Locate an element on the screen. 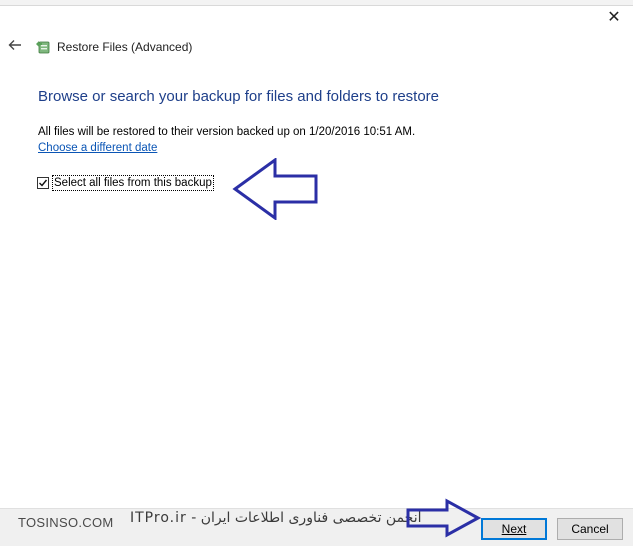 This screenshot has height=546, width=633. close-button: ✕ is located at coordinates (614, 18).